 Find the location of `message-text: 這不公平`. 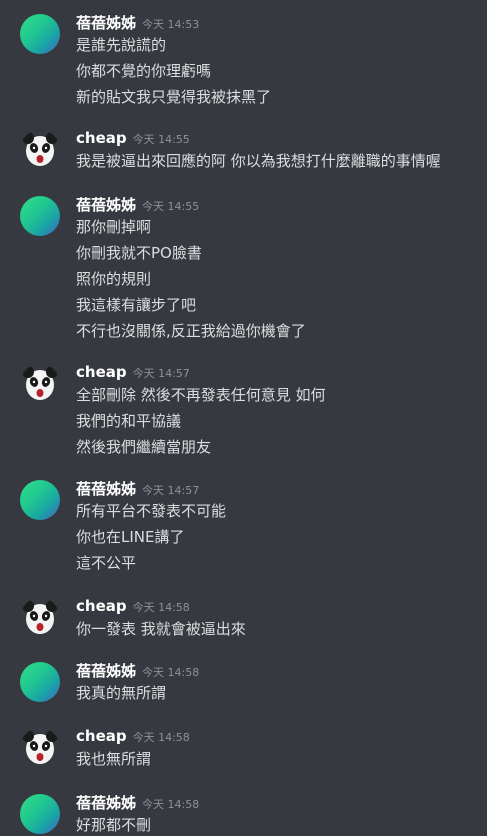

message-text: 這不公平 is located at coordinates (106, 563).